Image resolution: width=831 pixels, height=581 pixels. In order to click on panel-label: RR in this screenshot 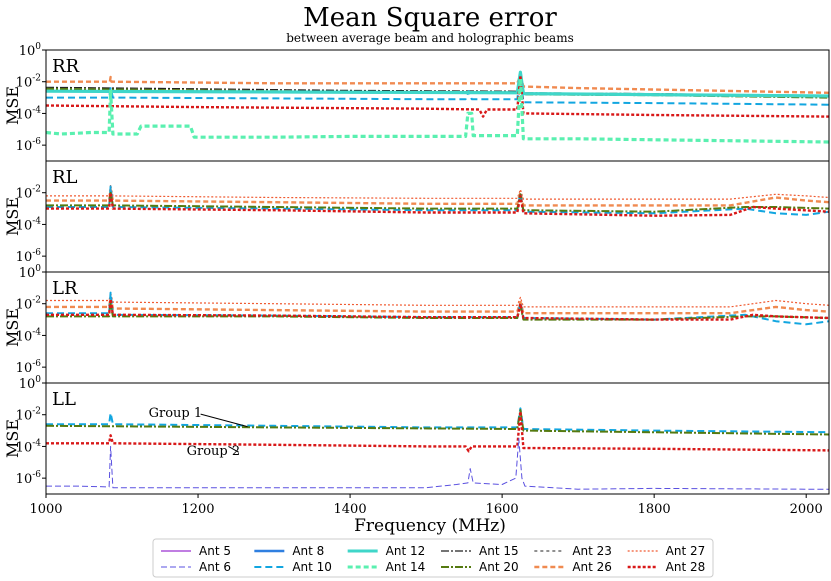, I will do `click(66, 66)`.